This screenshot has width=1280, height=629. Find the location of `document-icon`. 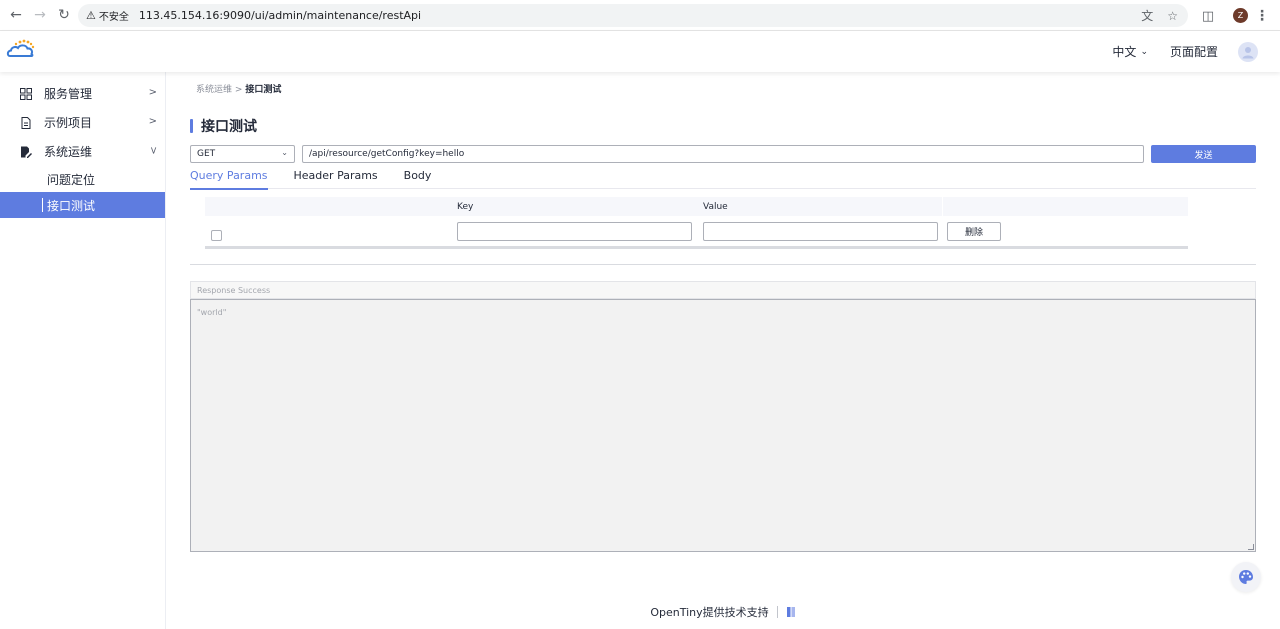

document-icon is located at coordinates (26, 122).